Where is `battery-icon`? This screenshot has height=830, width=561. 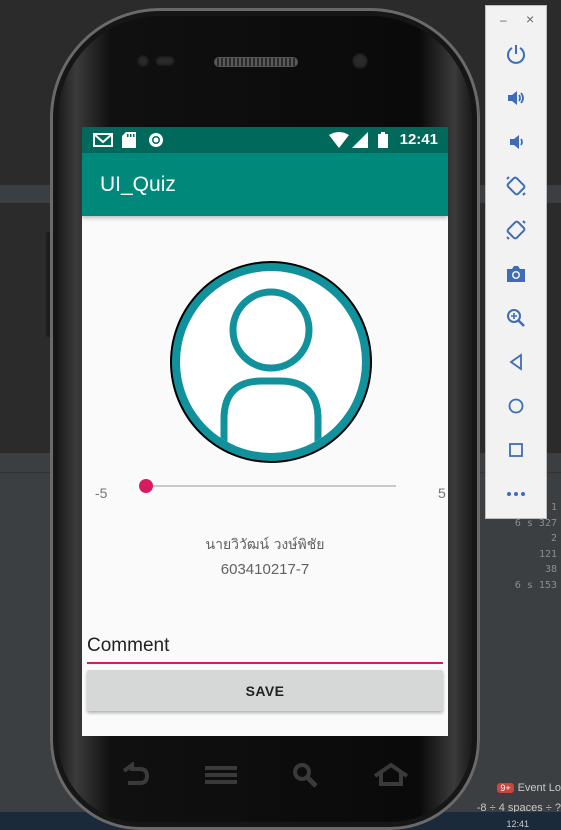 battery-icon is located at coordinates (383, 140).